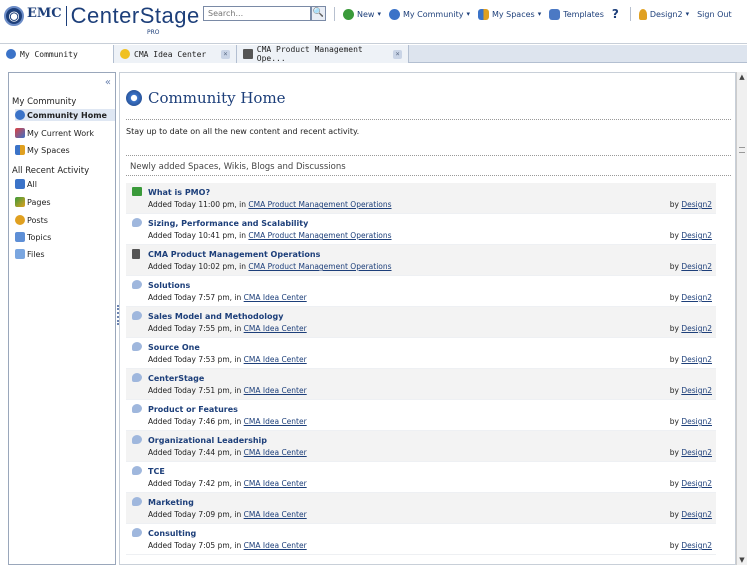  Describe the element at coordinates (176, 378) in the screenshot. I see `item-title: CenterStage` at that location.